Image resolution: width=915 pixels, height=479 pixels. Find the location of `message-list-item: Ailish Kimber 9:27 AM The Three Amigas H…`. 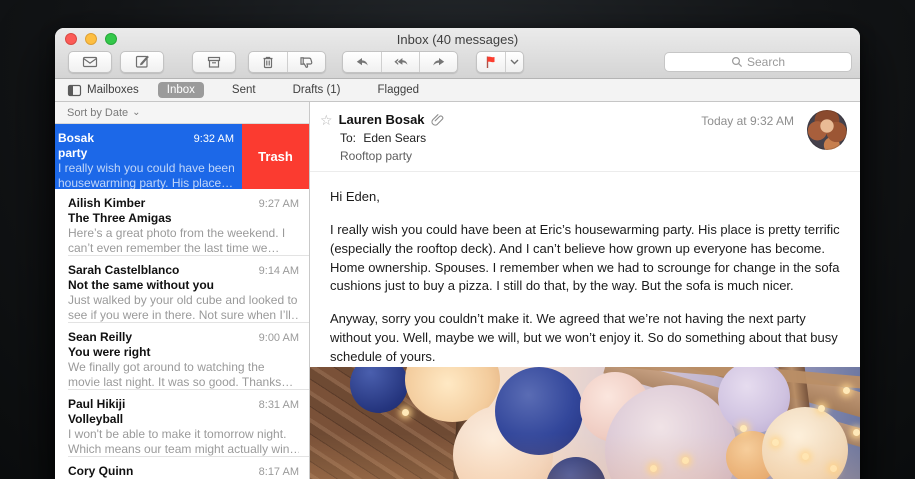

message-list-item: Ailish Kimber 9:27 AM The Three Amigas H… is located at coordinates (182, 222).